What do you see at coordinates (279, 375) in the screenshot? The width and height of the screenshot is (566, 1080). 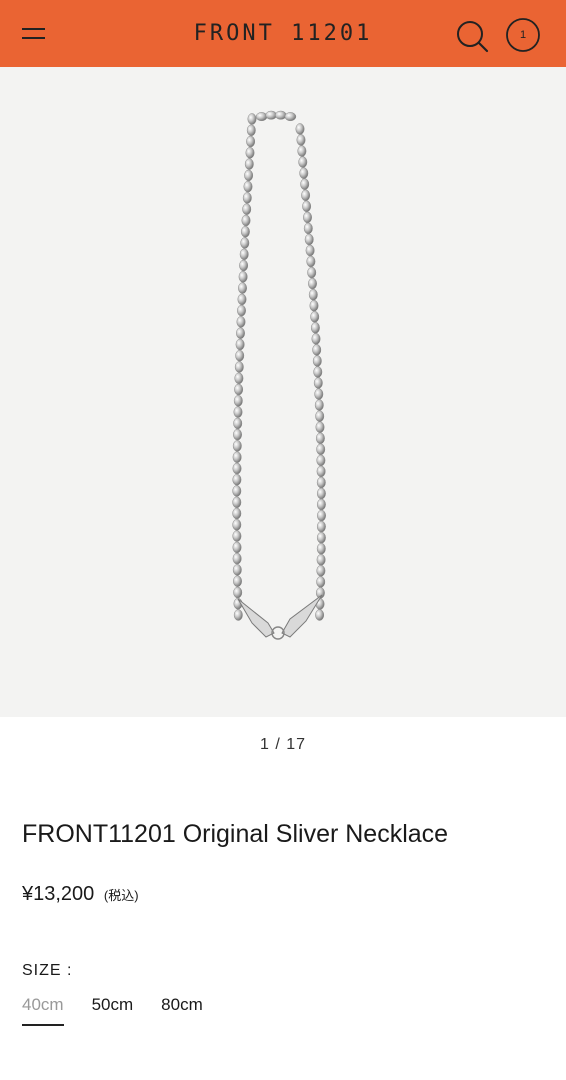 I see `necklace-image` at bounding box center [279, 375].